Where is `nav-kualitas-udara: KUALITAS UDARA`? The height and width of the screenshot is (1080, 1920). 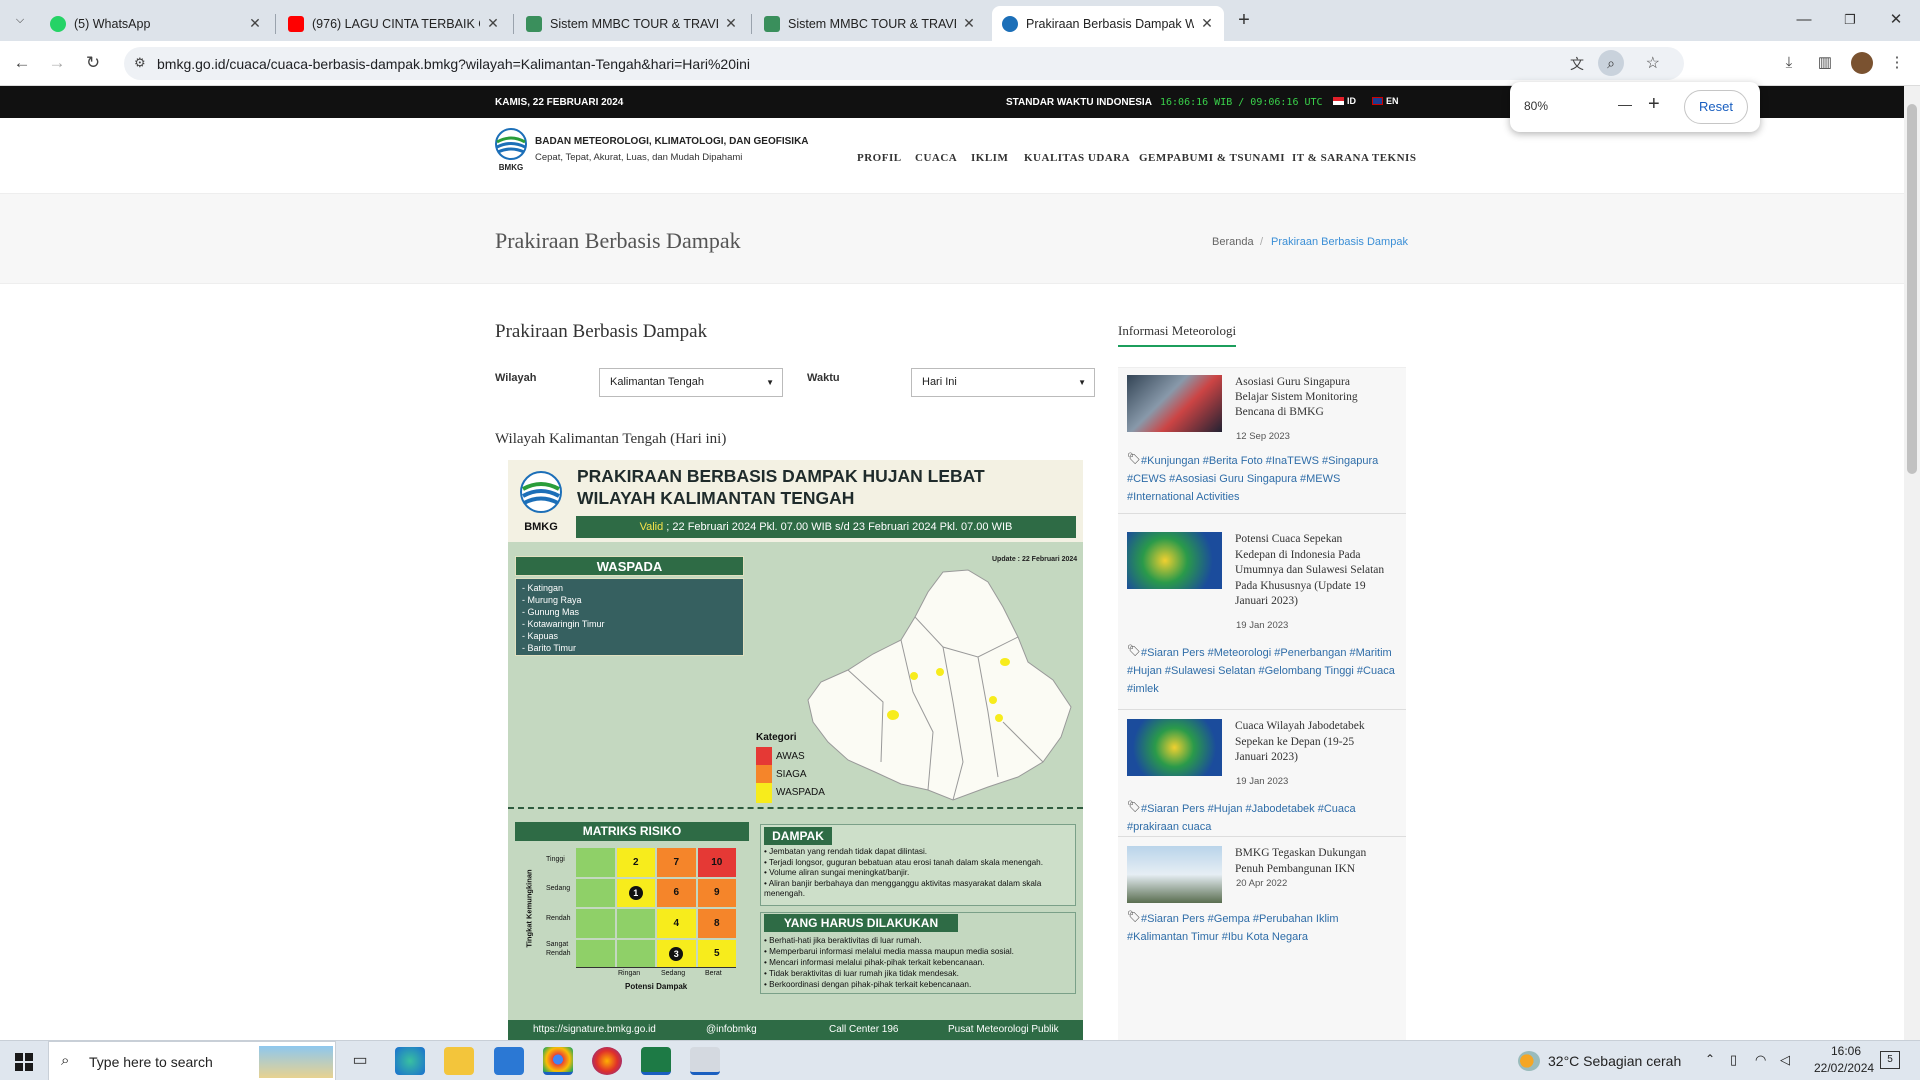 nav-kualitas-udara: KUALITAS UDARA is located at coordinates (1077, 158).